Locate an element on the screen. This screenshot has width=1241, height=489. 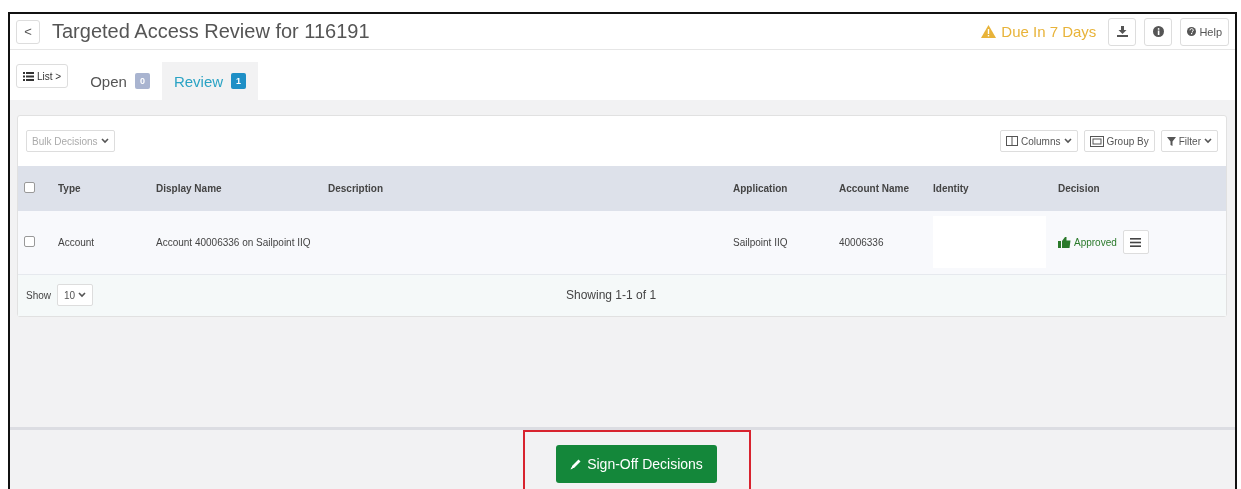
menu-icon is located at coordinates (1136, 242).